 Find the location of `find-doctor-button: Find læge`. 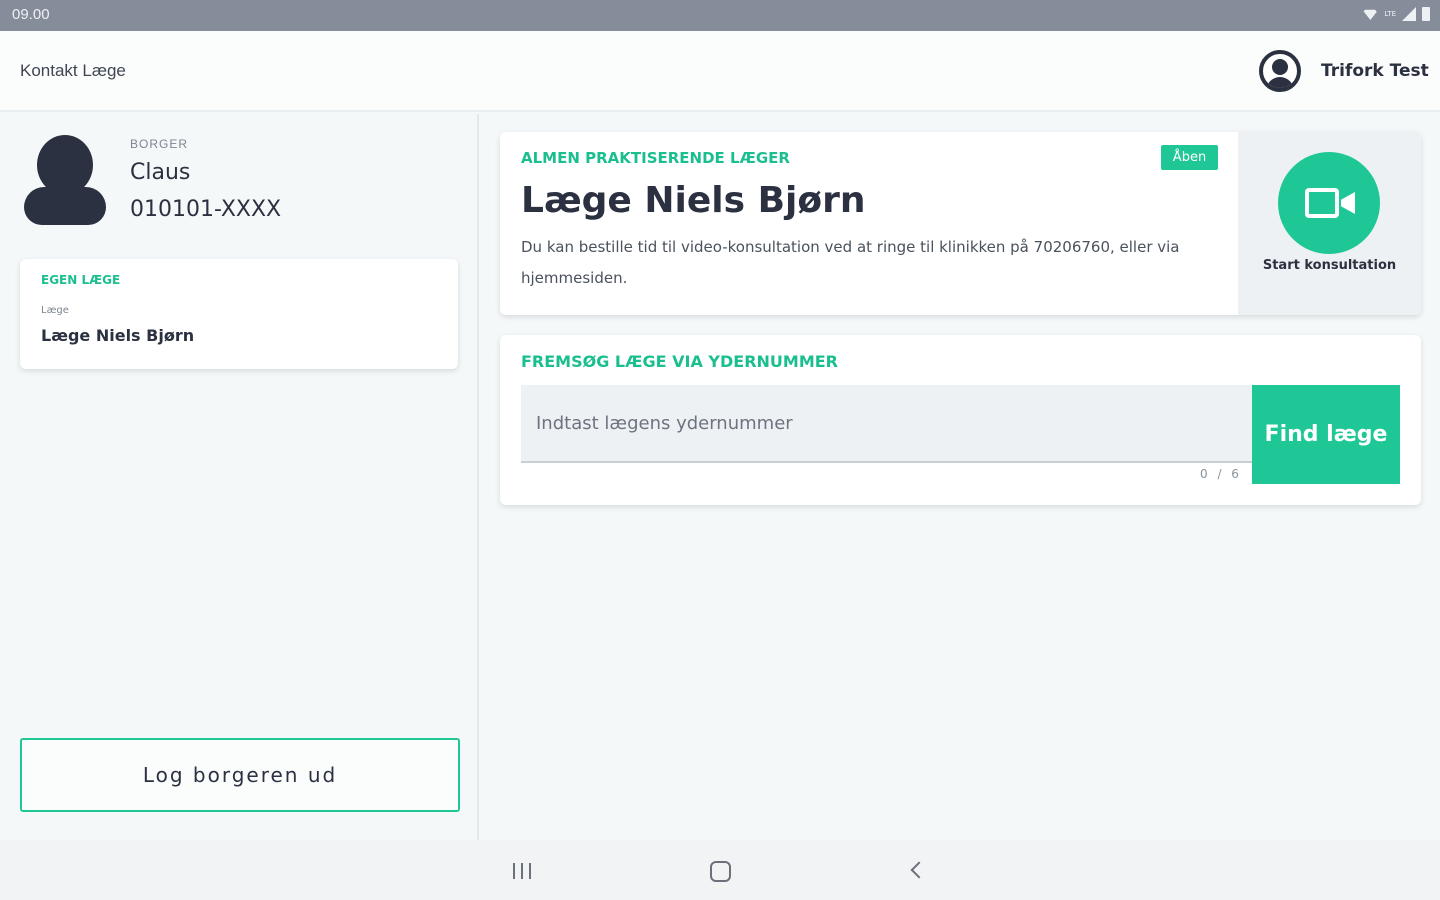

find-doctor-button: Find læge is located at coordinates (1326, 434).